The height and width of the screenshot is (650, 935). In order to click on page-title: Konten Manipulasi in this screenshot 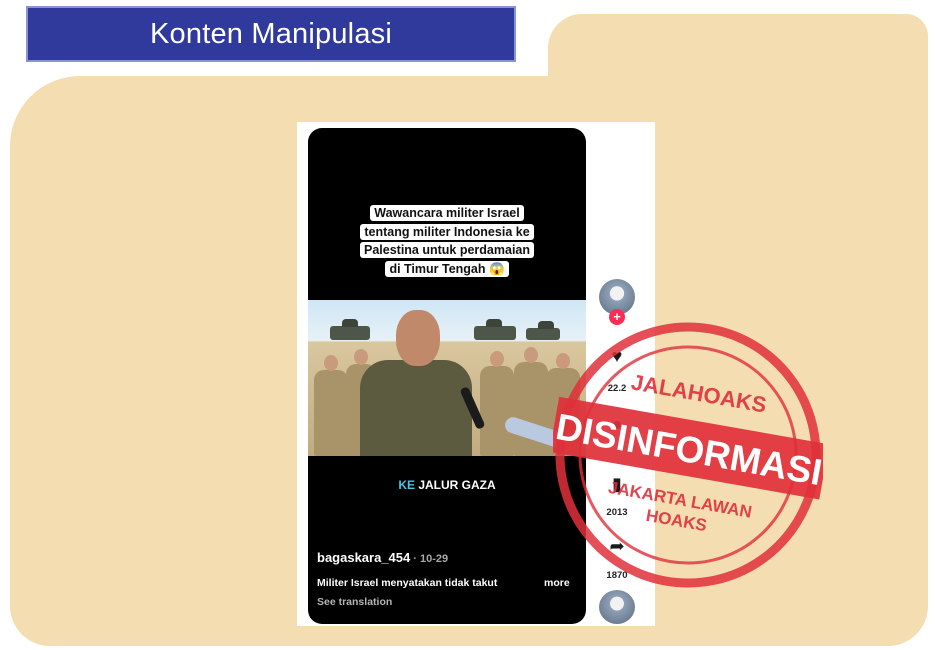, I will do `click(271, 34)`.